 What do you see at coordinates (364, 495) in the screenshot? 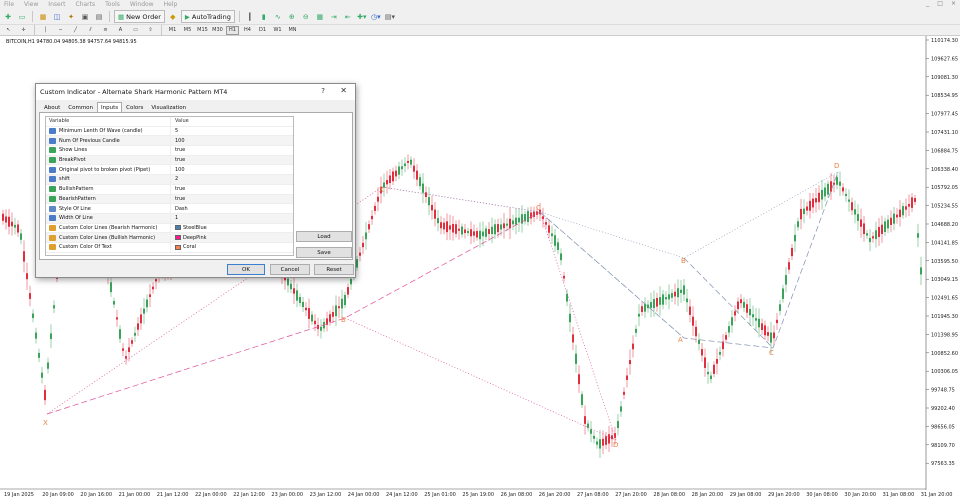
I see `time-tick-label: 24 Jan 00:00` at bounding box center [364, 495].